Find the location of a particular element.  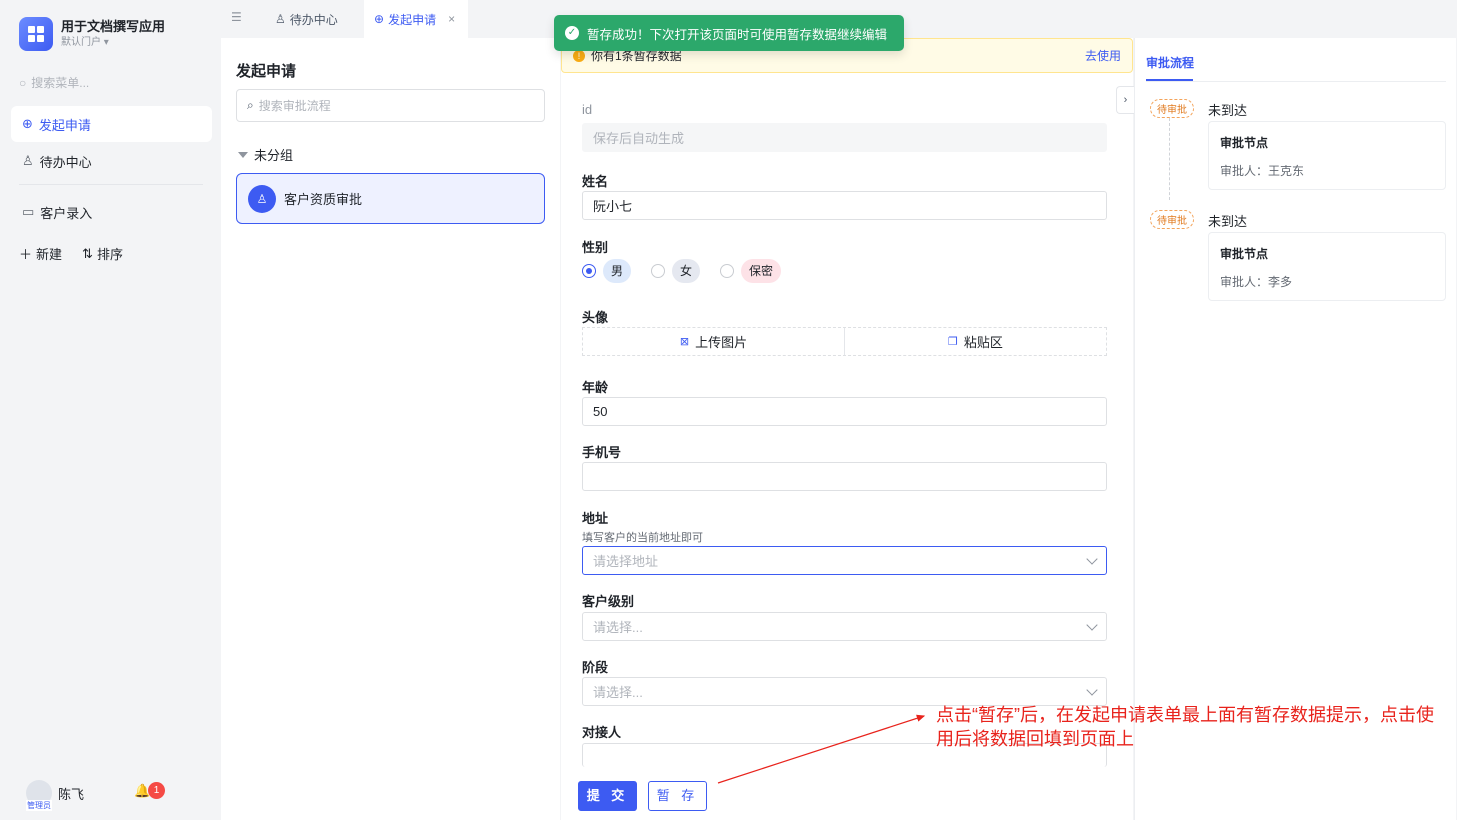

group-toggle: 未分组 is located at coordinates (265, 154).